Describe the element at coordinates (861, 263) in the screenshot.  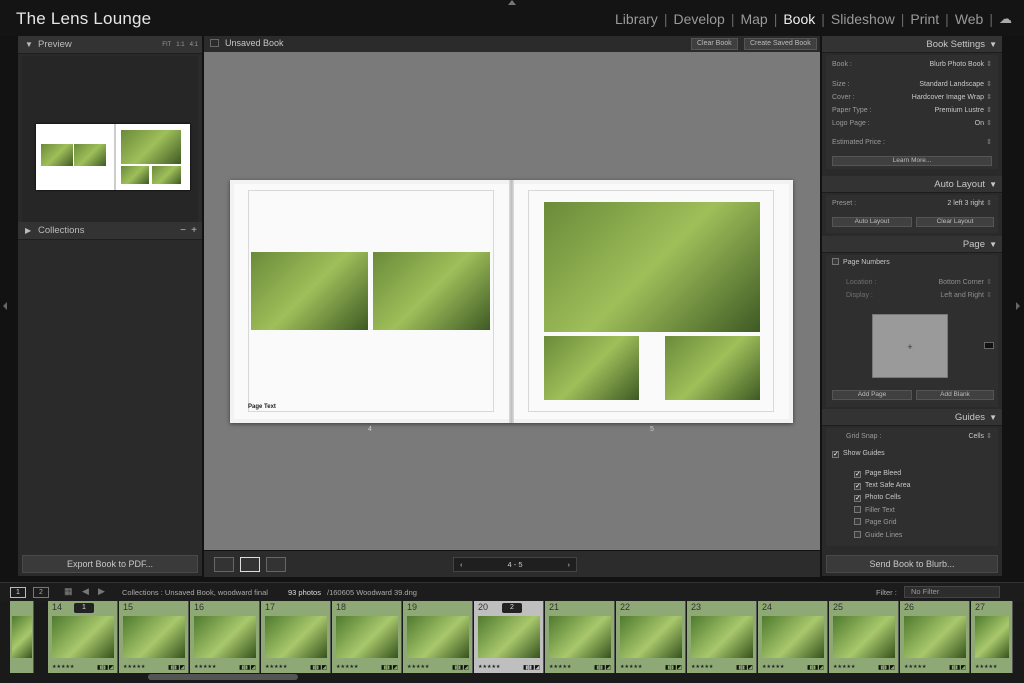
I see `page-numbers-checkbox: Page Numbers` at that location.